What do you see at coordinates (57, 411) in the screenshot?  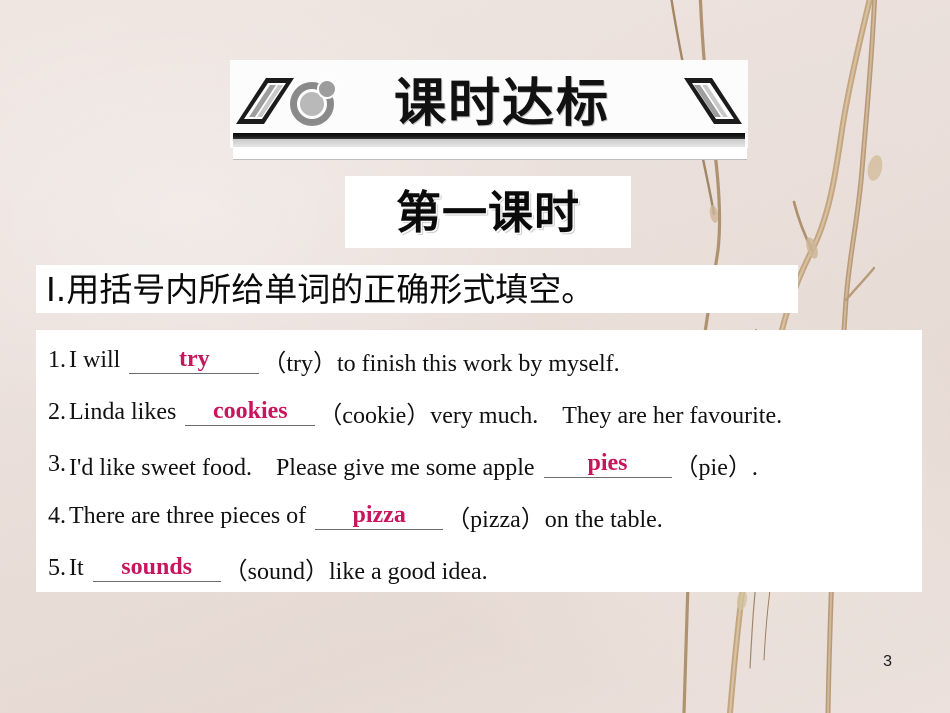 I see `exercise-number: 2.` at bounding box center [57, 411].